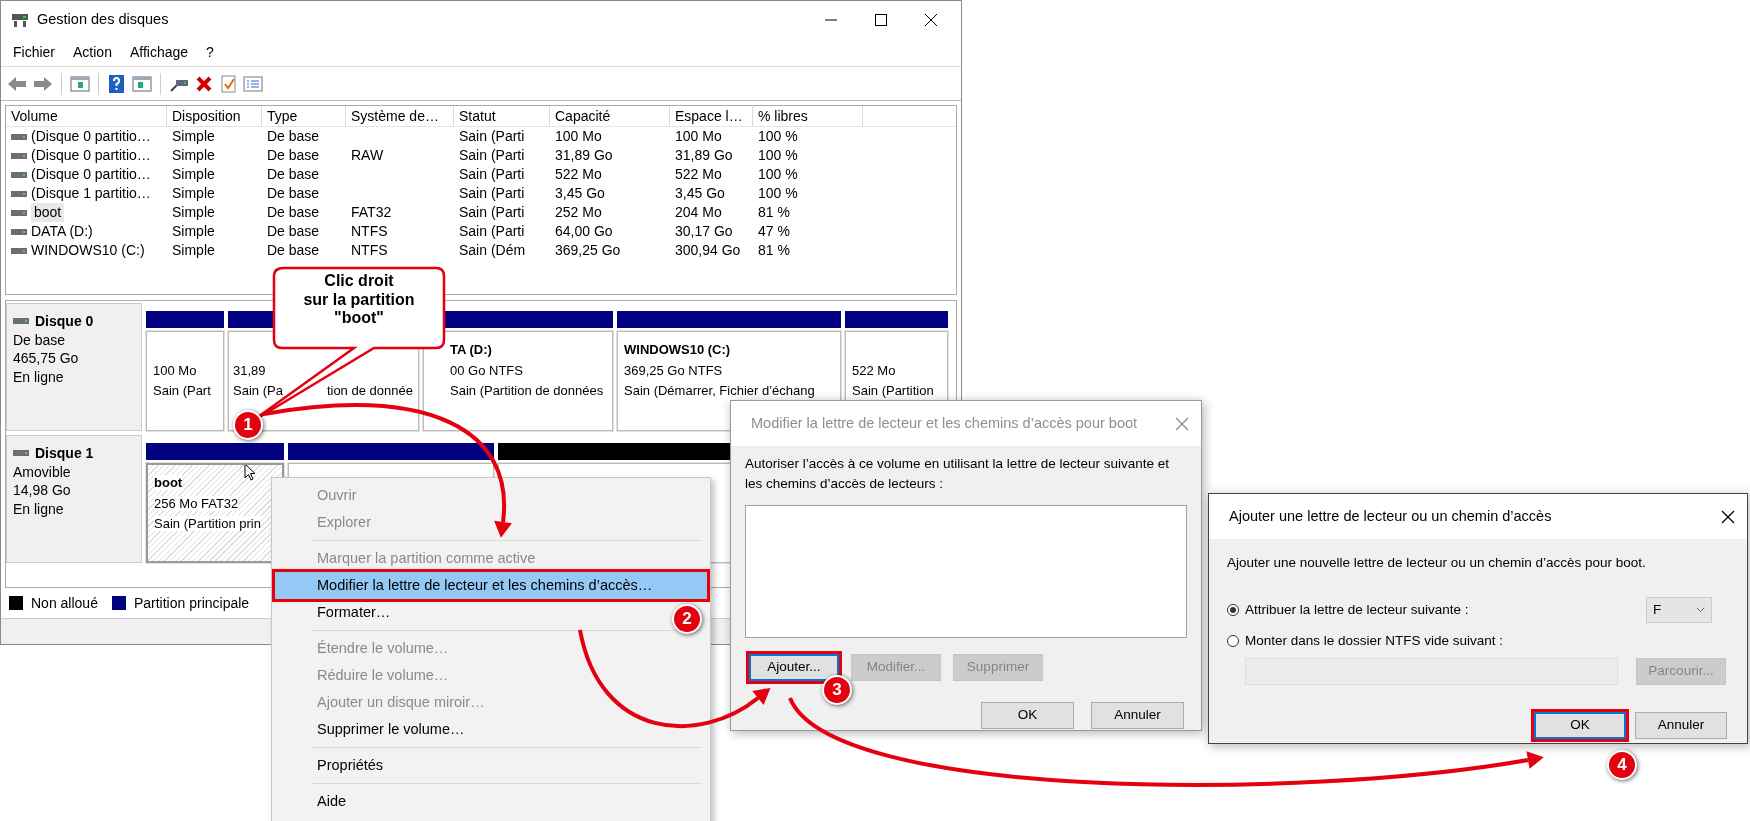 This screenshot has width=1750, height=821. I want to click on disk-size: 465,75 Go, so click(46, 358).